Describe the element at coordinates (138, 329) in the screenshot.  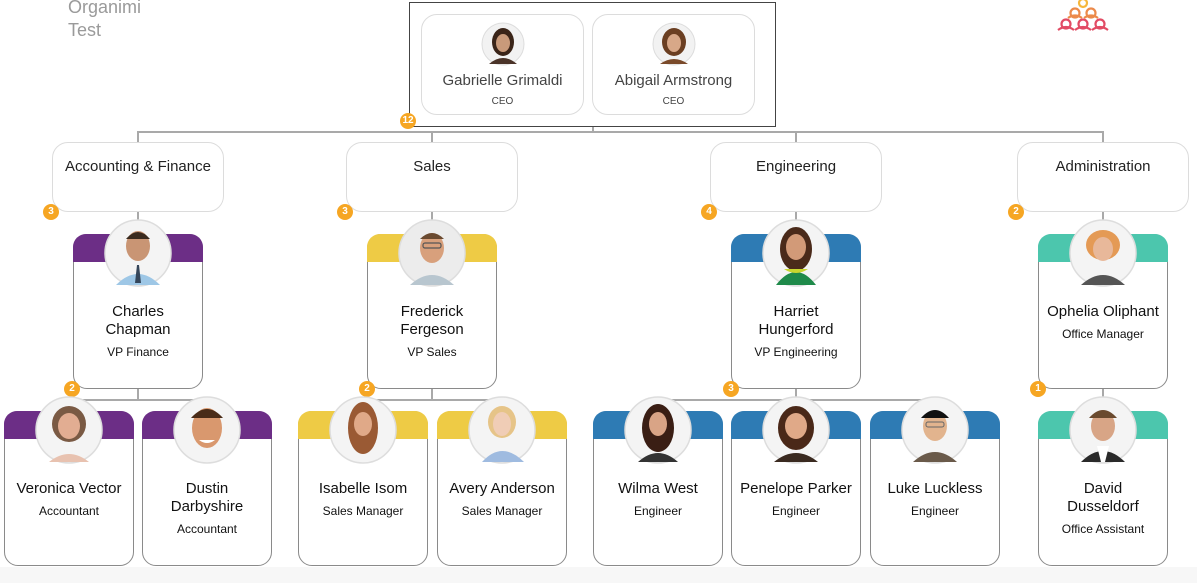
I see `person-name-line2: Chapman` at that location.